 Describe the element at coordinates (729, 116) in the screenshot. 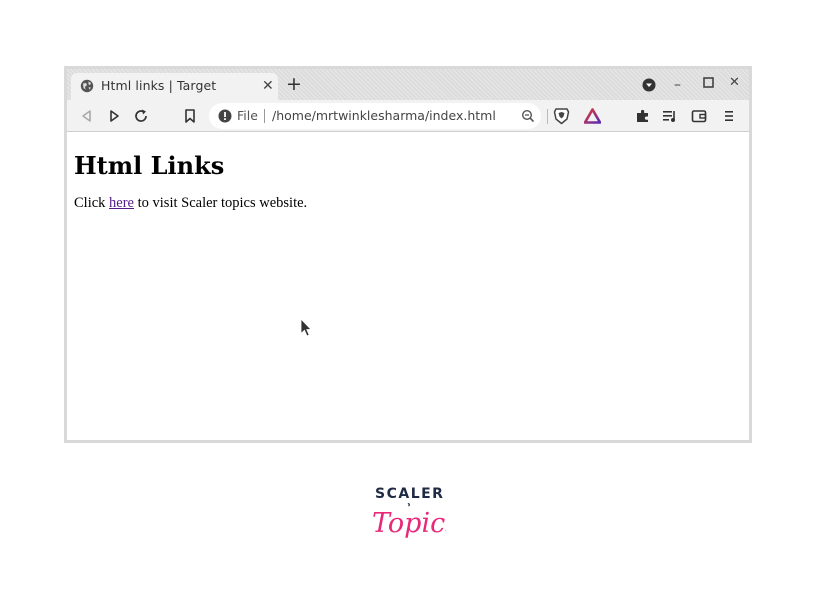

I see `hamburger-menu-icon` at that location.